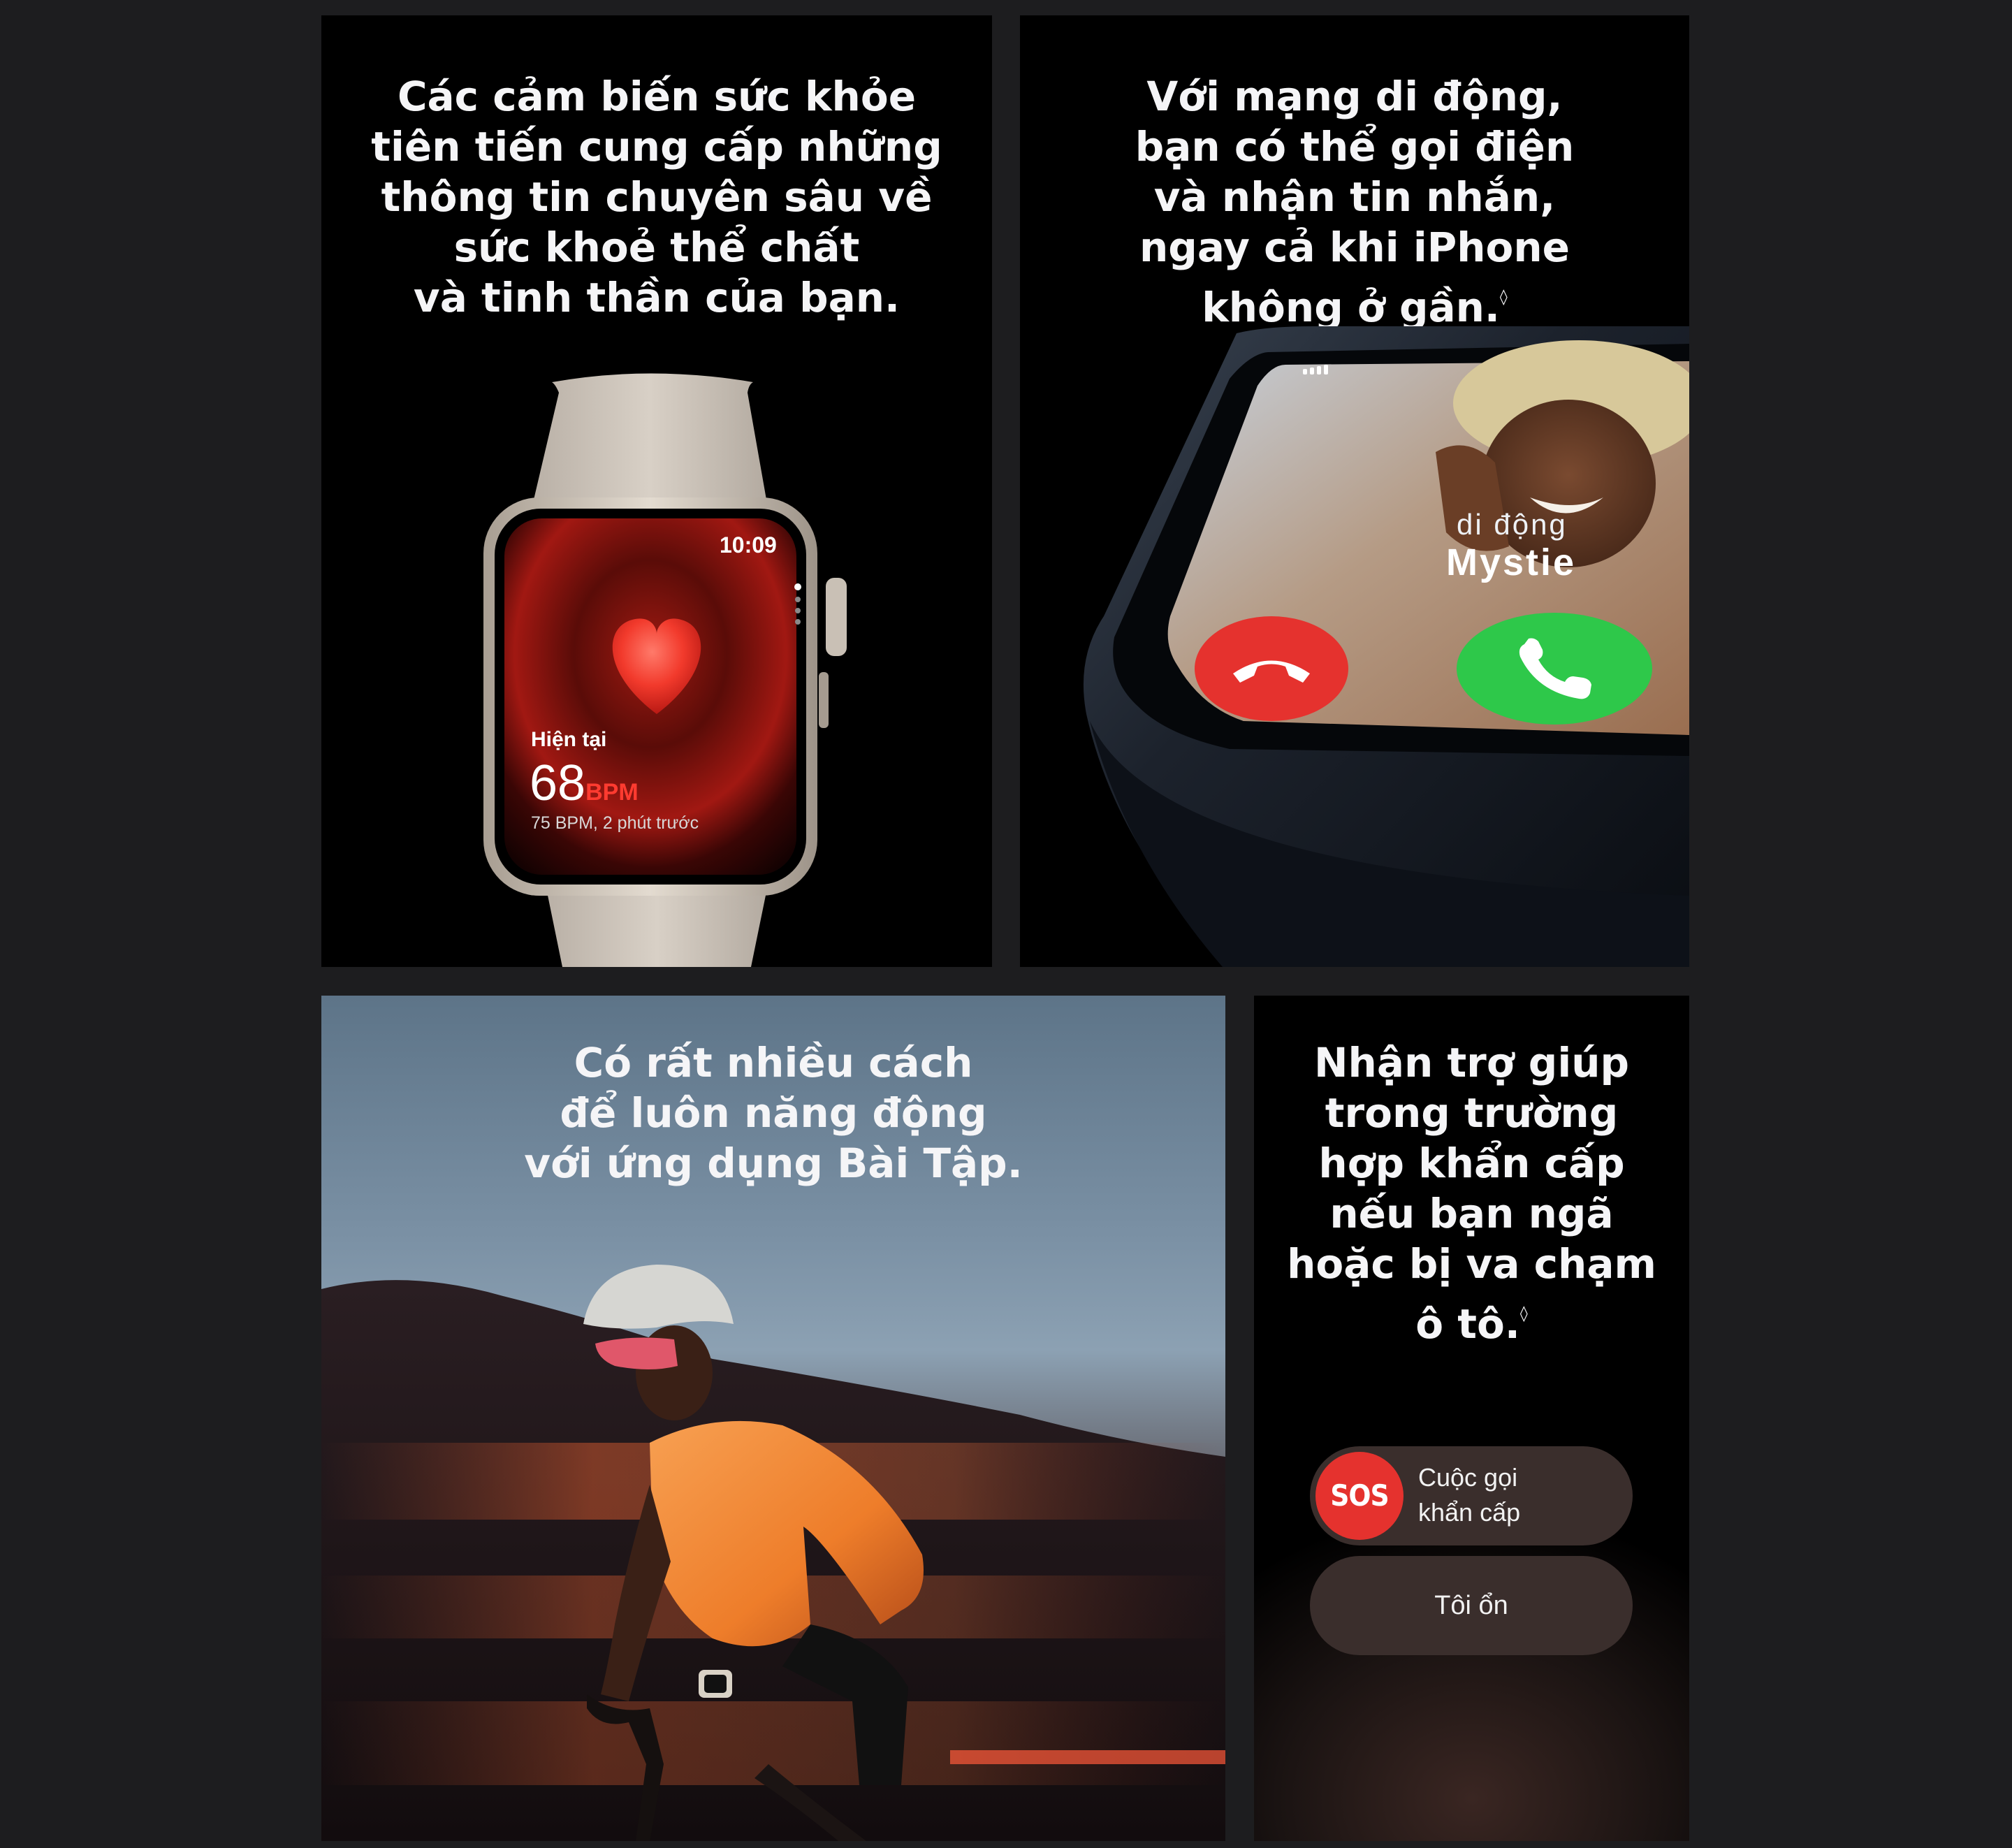 Image resolution: width=2012 pixels, height=1848 pixels. Describe the element at coordinates (612, 792) in the screenshot. I see `heart-rate-unit: BPM` at that location.